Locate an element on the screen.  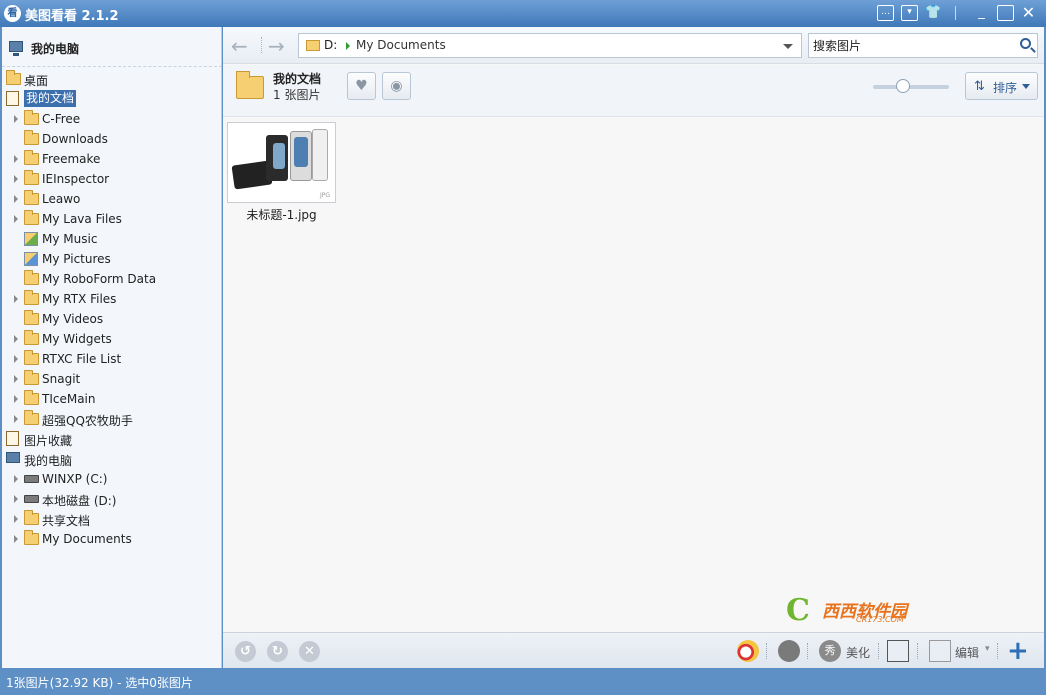
tree-item-label: 图片收藏 is located at coordinates (48, 441).